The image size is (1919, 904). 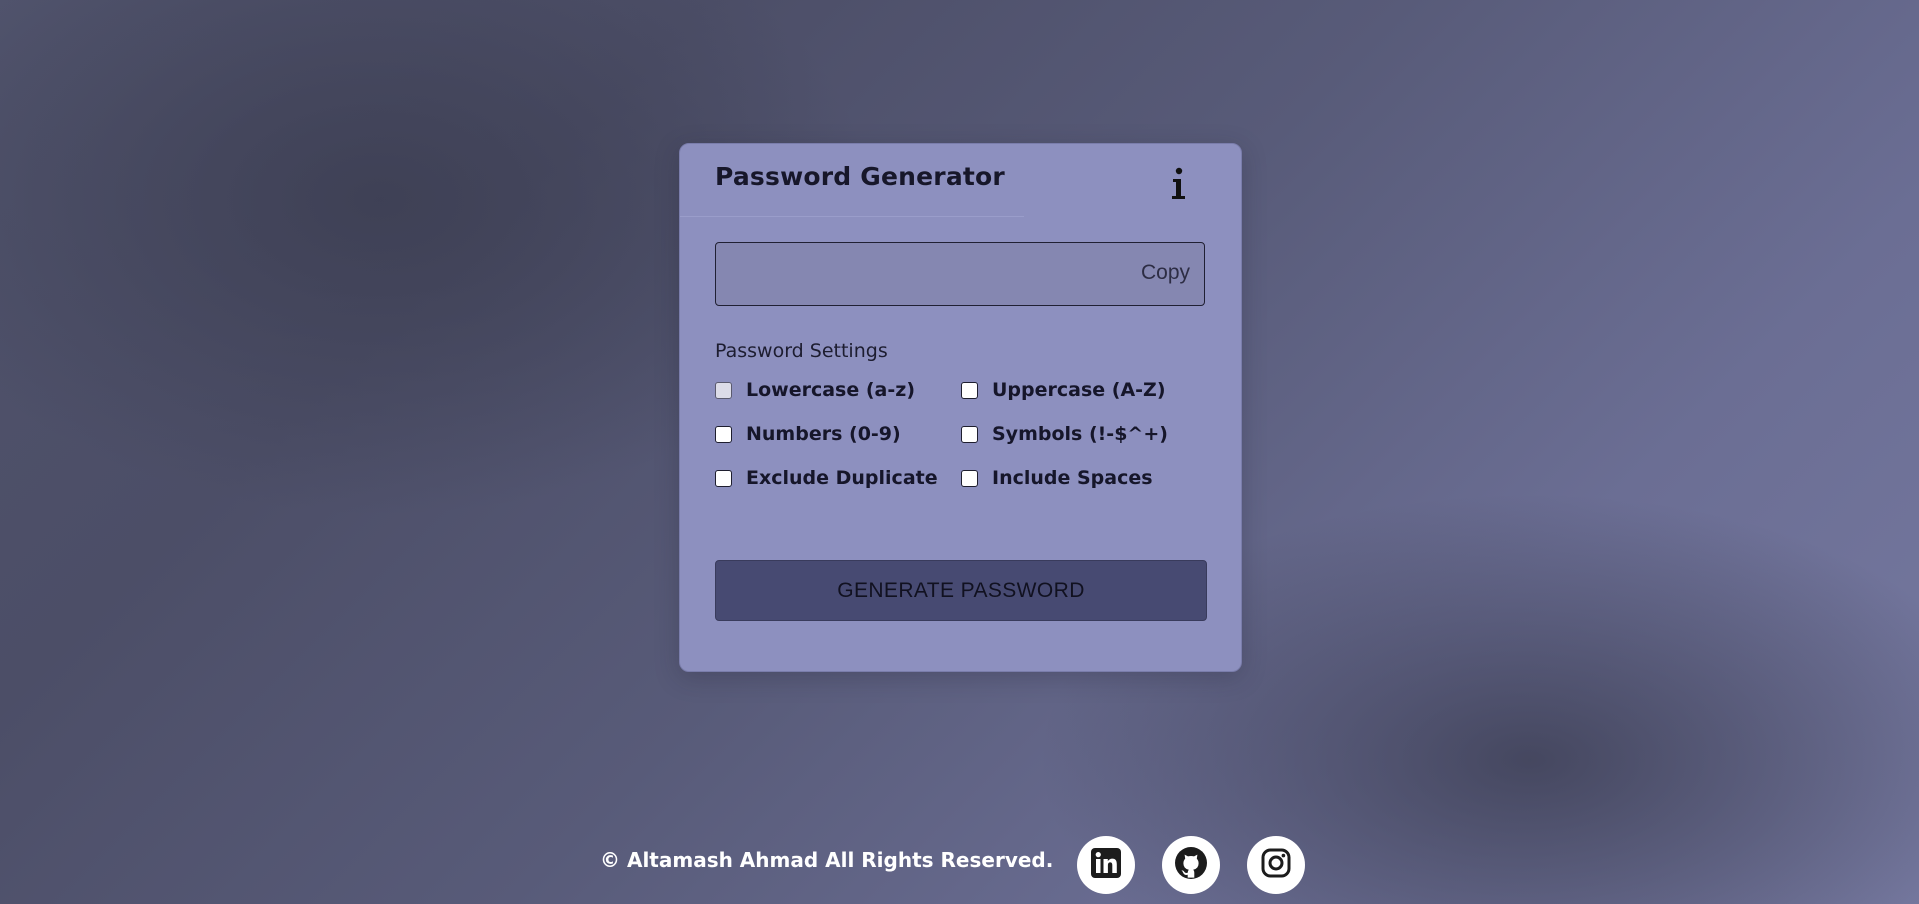 What do you see at coordinates (823, 434) in the screenshot?
I see `option-label: Numbers (0-9)` at bounding box center [823, 434].